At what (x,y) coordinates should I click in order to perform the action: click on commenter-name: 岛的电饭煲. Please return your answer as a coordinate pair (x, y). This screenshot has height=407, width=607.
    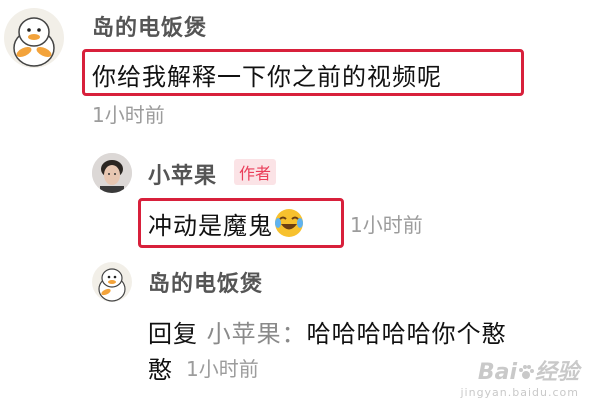
    Looking at the image, I should click on (149, 26).